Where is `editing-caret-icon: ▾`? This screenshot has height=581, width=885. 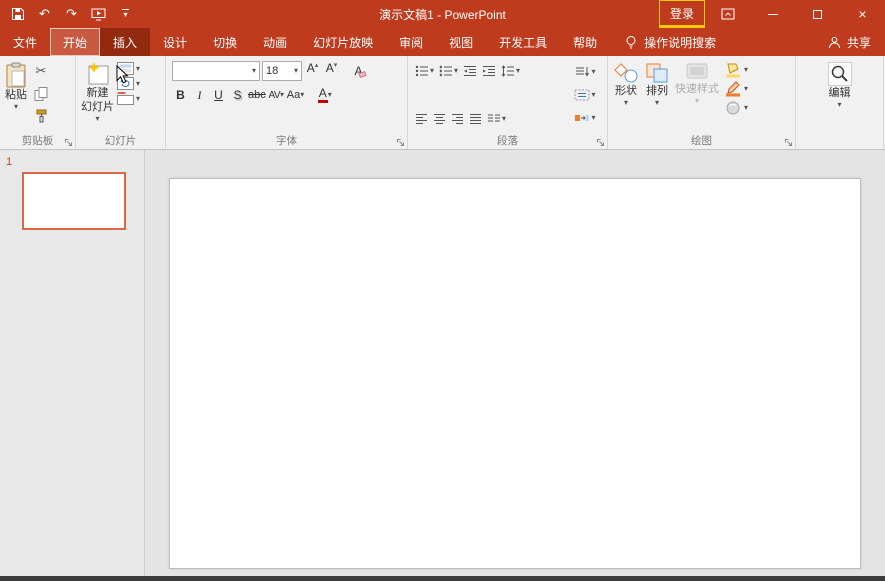 editing-caret-icon: ▾ is located at coordinates (839, 105).